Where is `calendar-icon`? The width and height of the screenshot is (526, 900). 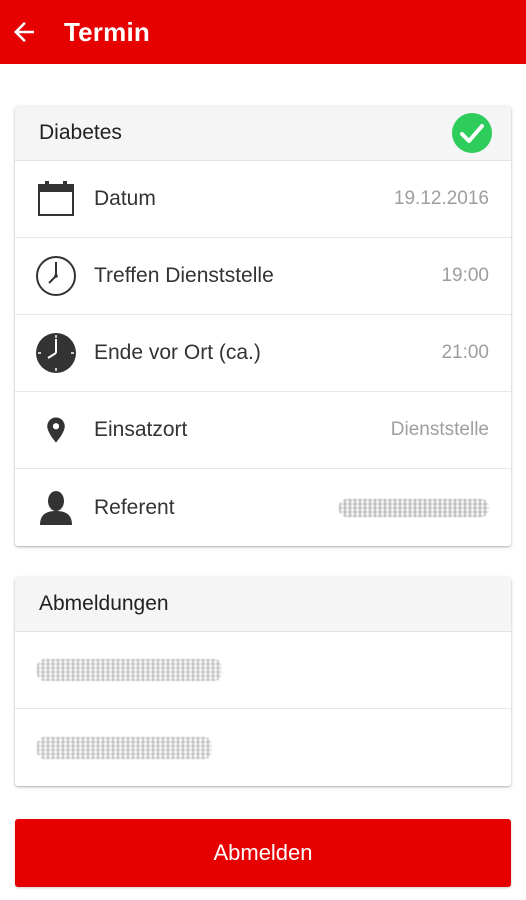 calendar-icon is located at coordinates (56, 199).